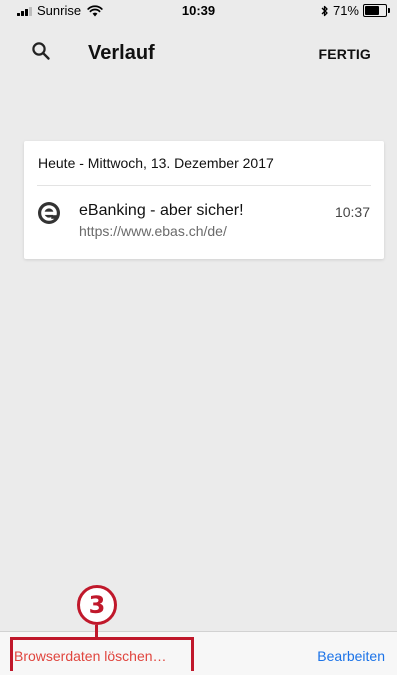 The width and height of the screenshot is (397, 675). Describe the element at coordinates (345, 10) in the screenshot. I see `battery-percent: 71%` at that location.